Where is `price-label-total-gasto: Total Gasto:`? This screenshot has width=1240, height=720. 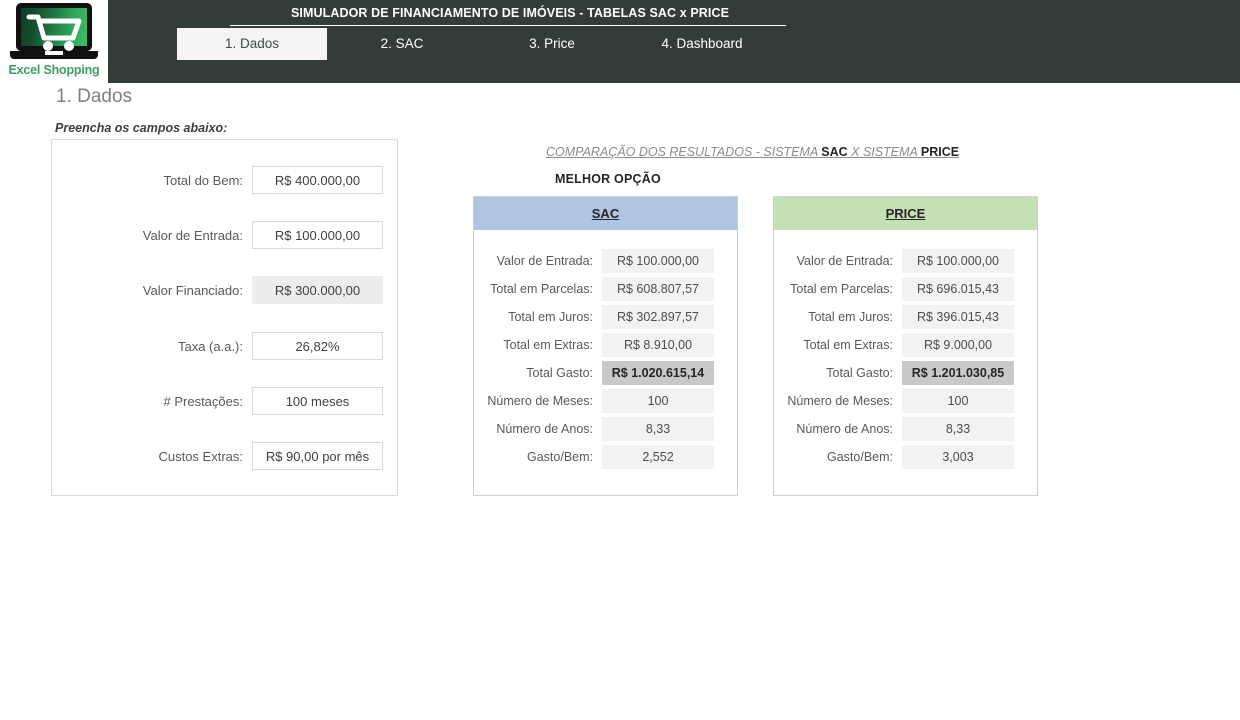 price-label-total-gasto: Total Gasto: is located at coordinates (859, 373).